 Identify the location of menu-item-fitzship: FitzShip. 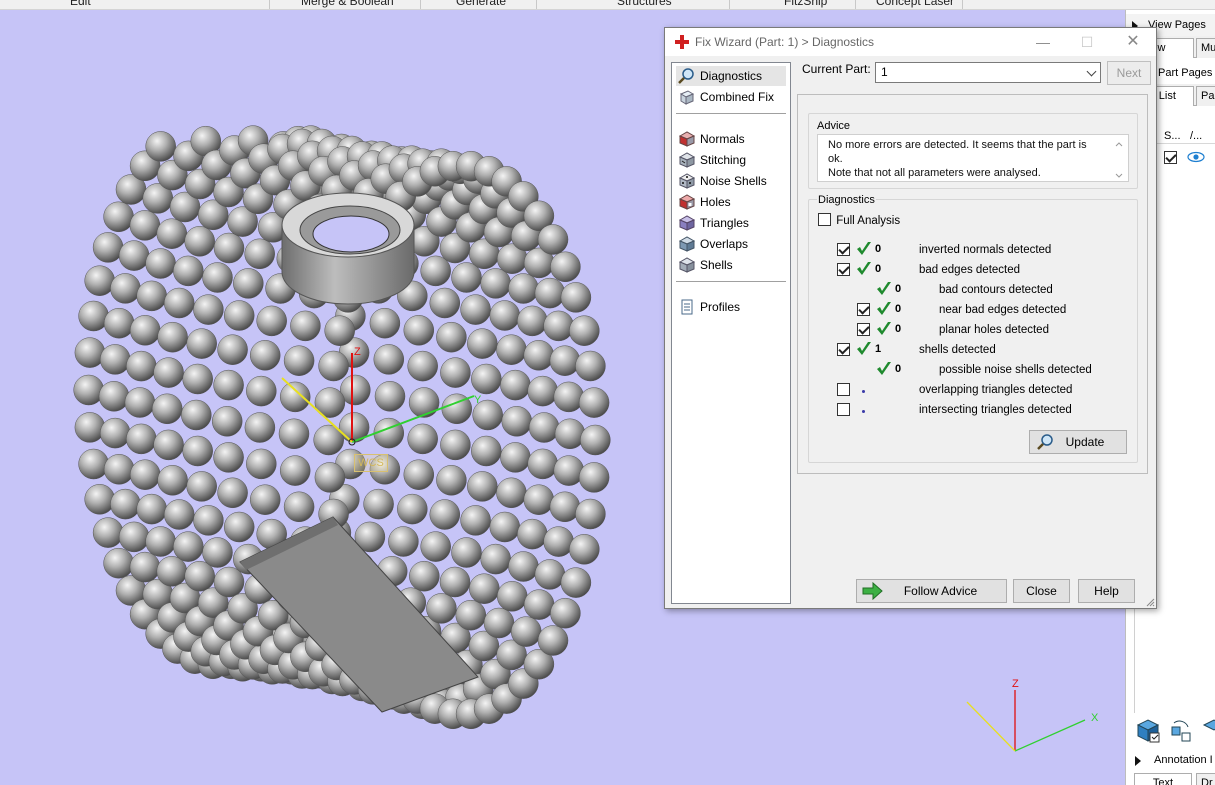
(805, 4).